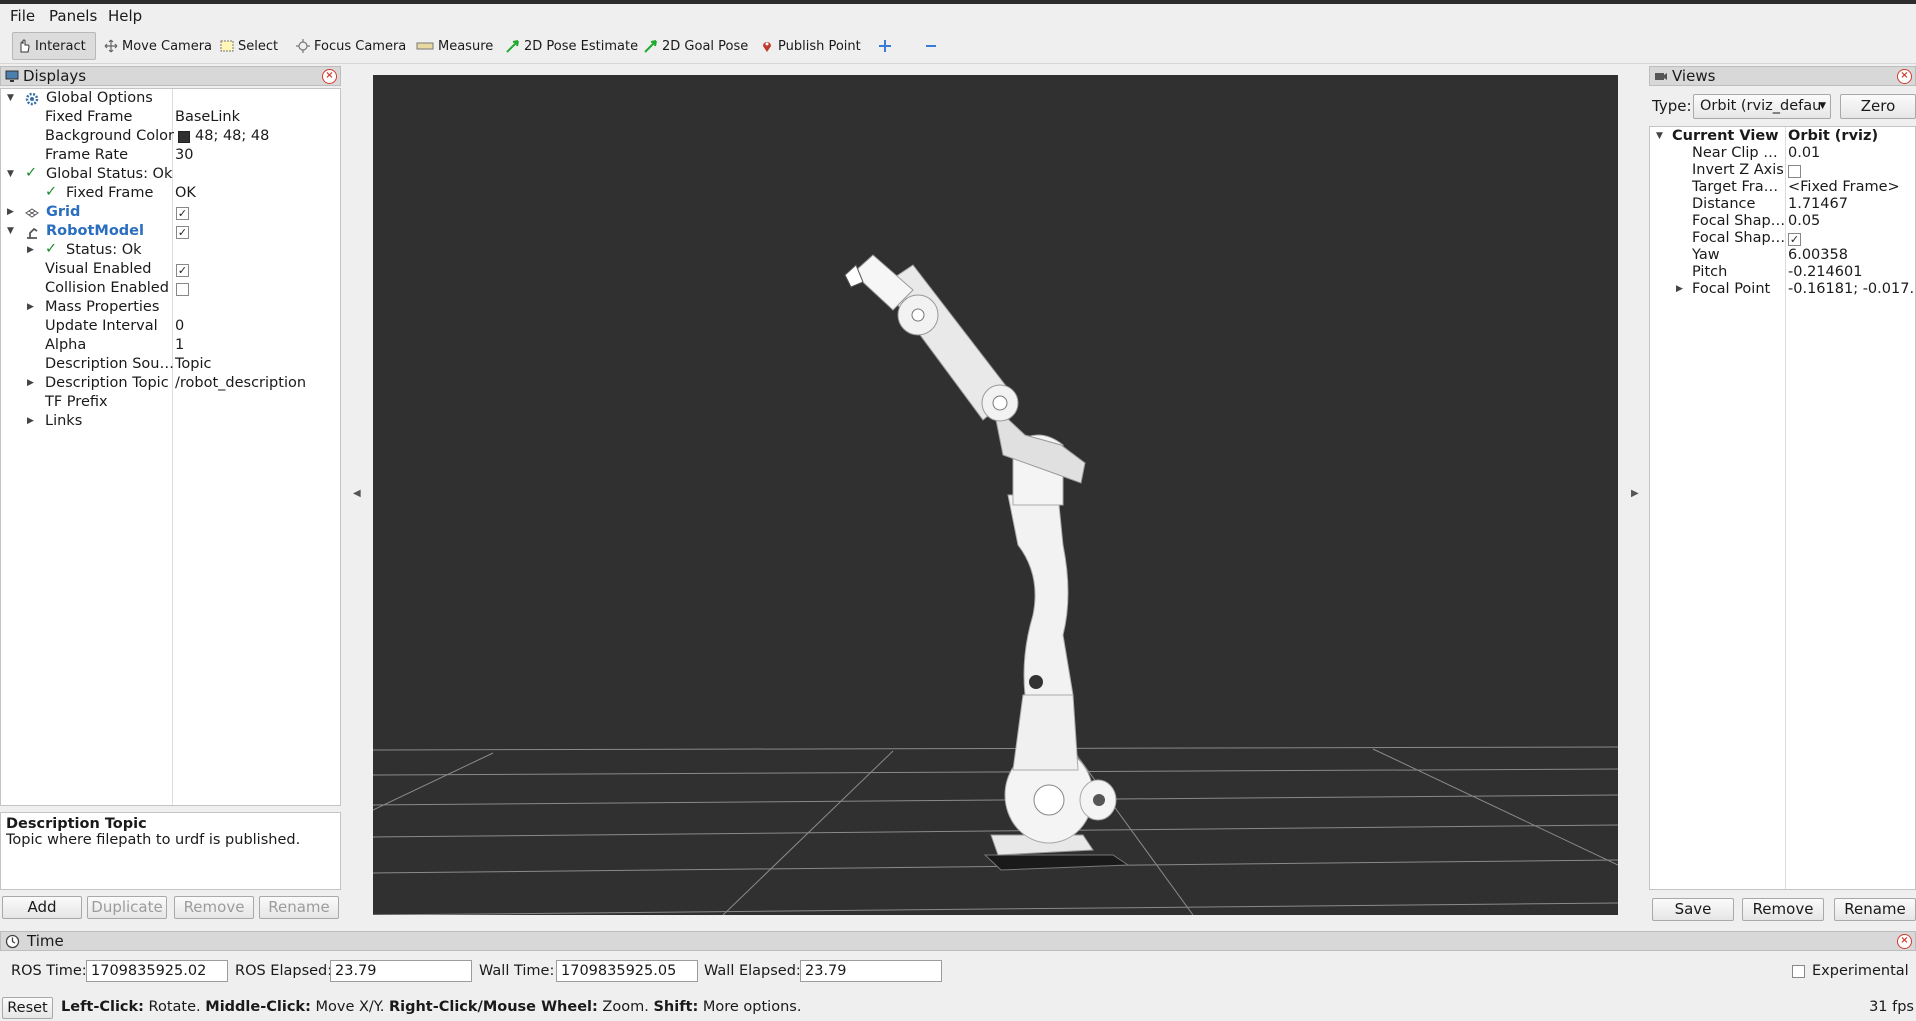 This screenshot has height=1021, width=1916. What do you see at coordinates (22, 16) in the screenshot?
I see `menu-file: File` at bounding box center [22, 16].